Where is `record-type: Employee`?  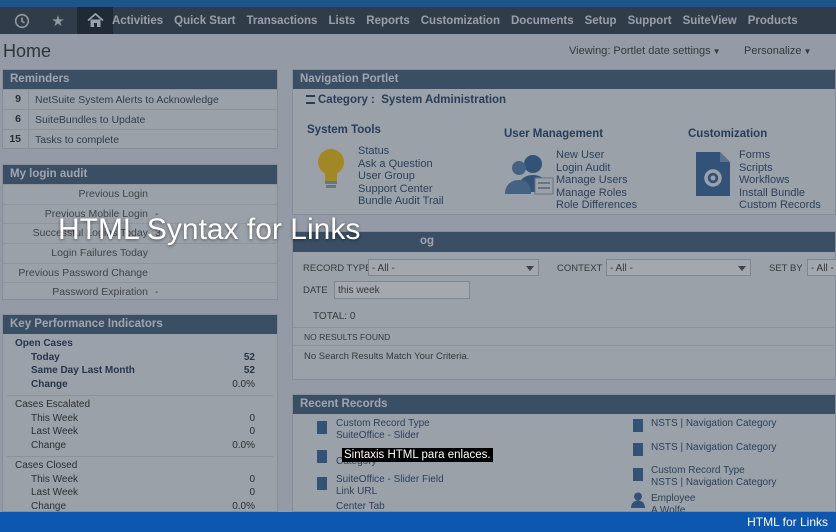
record-type: Employee is located at coordinates (673, 498).